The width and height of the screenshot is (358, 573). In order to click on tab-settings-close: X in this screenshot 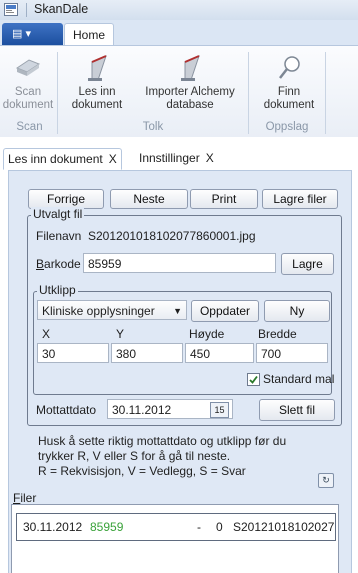, I will do `click(210, 158)`.